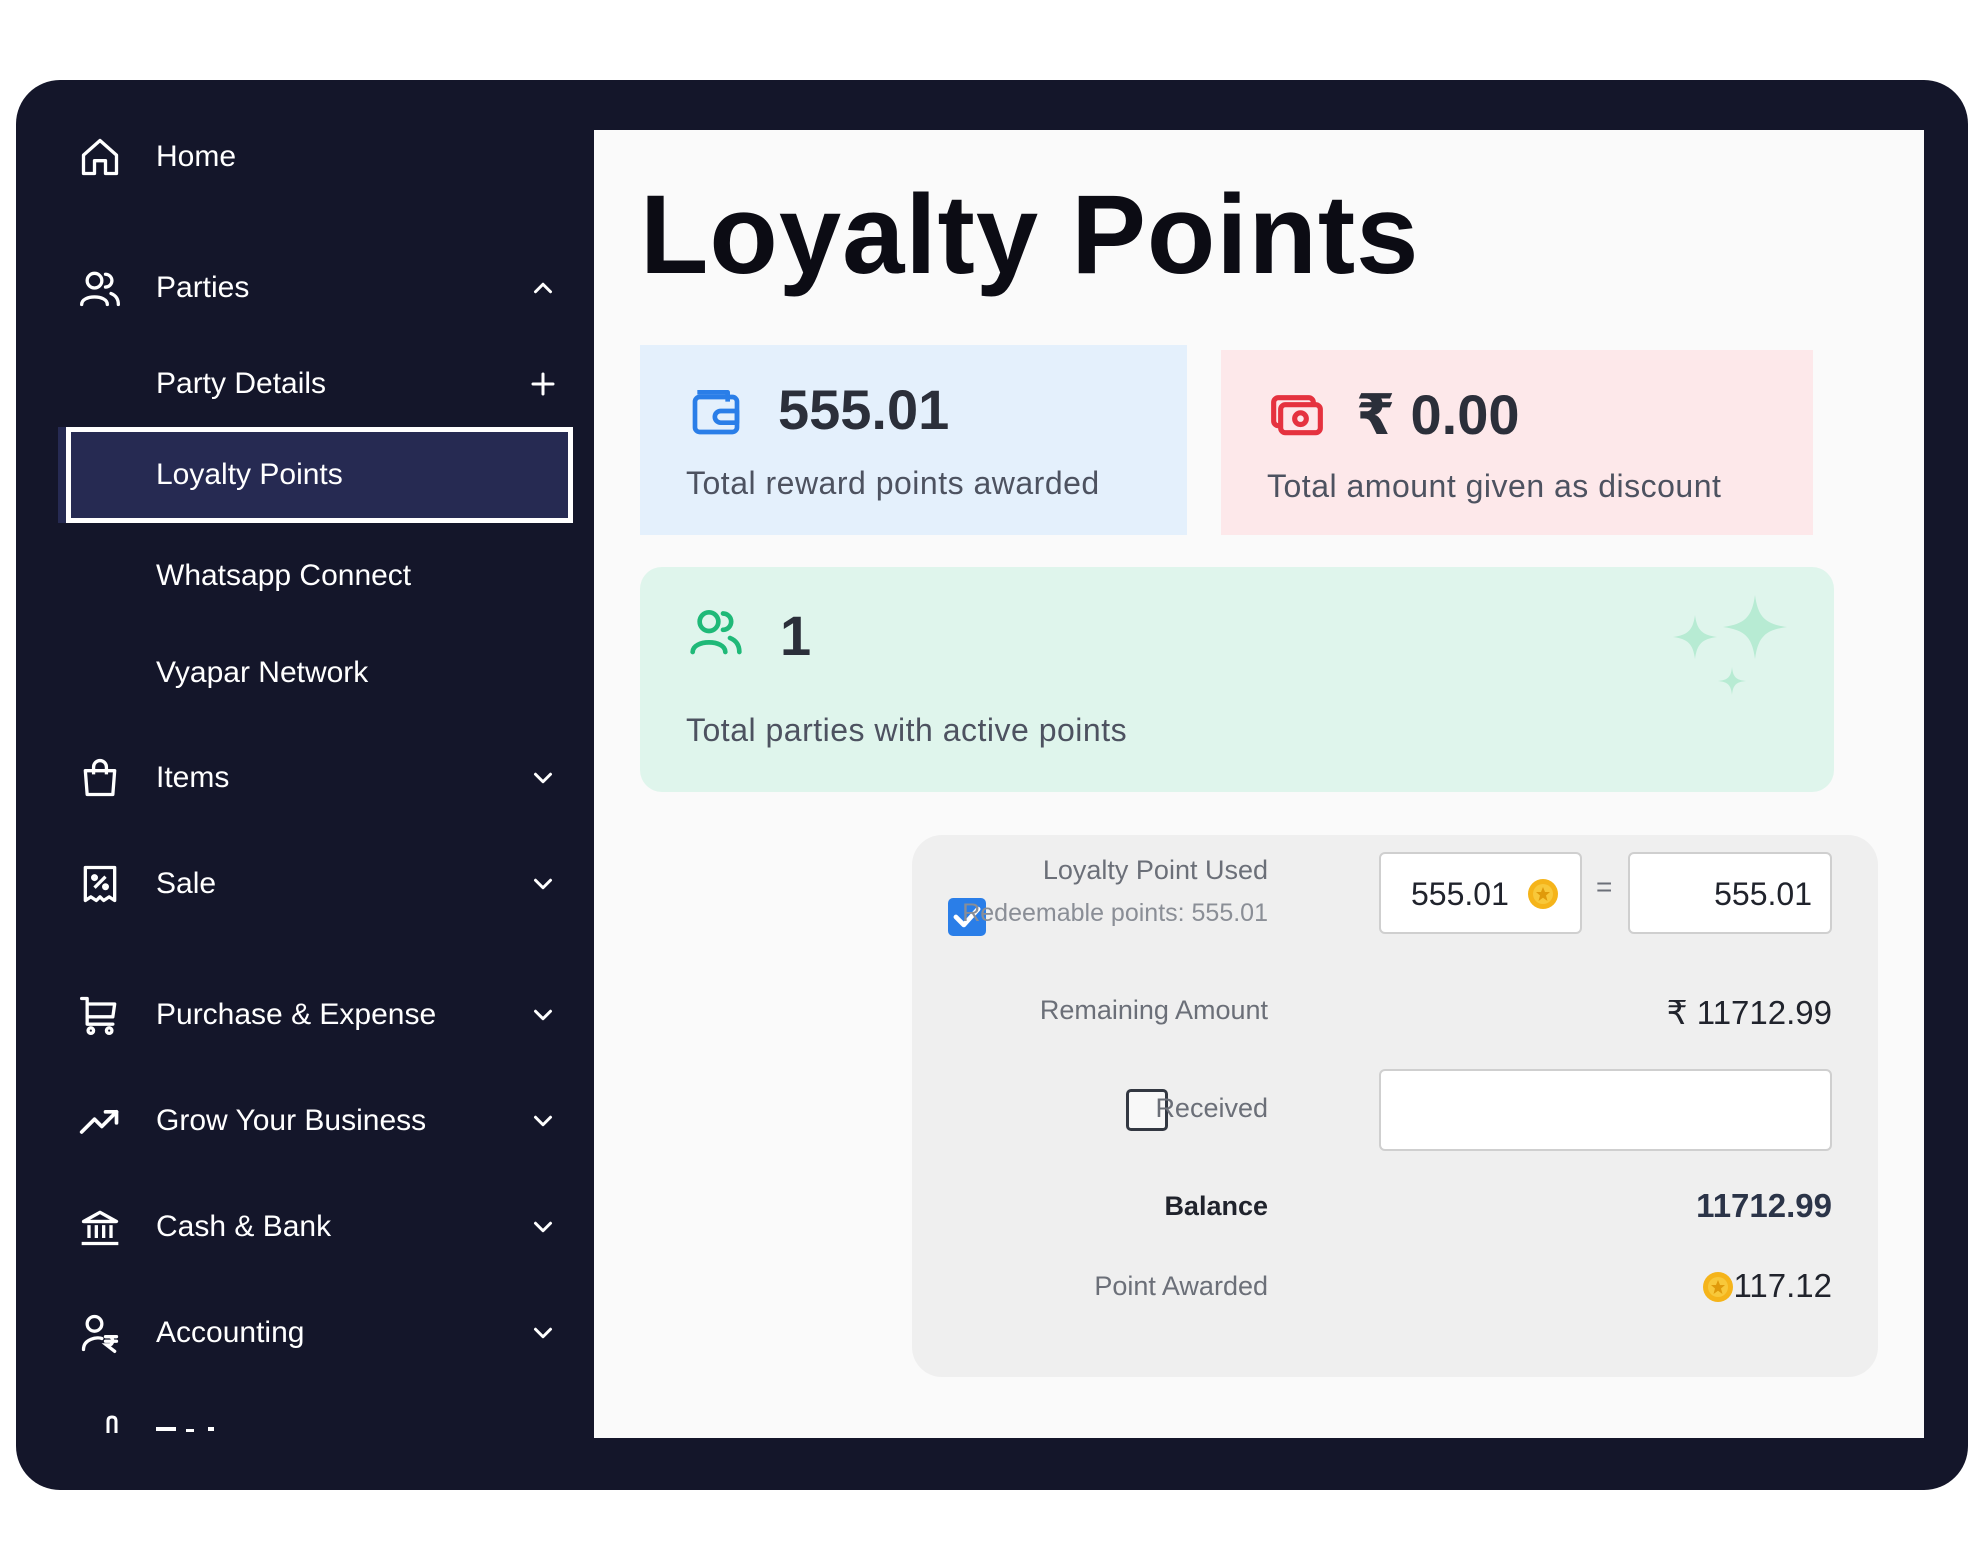  Describe the element at coordinates (1115, 913) in the screenshot. I see `redeemable-points-label: Redeemable points: 555.01` at that location.